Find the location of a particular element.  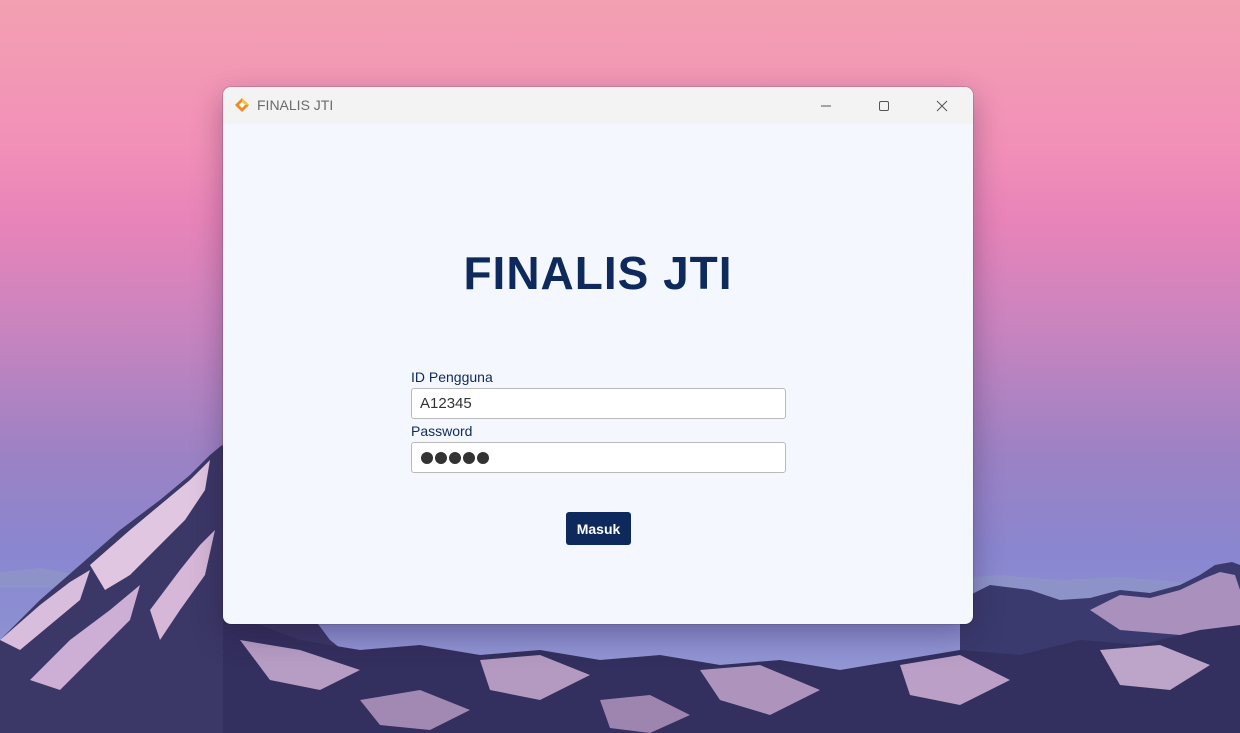

app-heading: FINALIS JTI is located at coordinates (598, 273).